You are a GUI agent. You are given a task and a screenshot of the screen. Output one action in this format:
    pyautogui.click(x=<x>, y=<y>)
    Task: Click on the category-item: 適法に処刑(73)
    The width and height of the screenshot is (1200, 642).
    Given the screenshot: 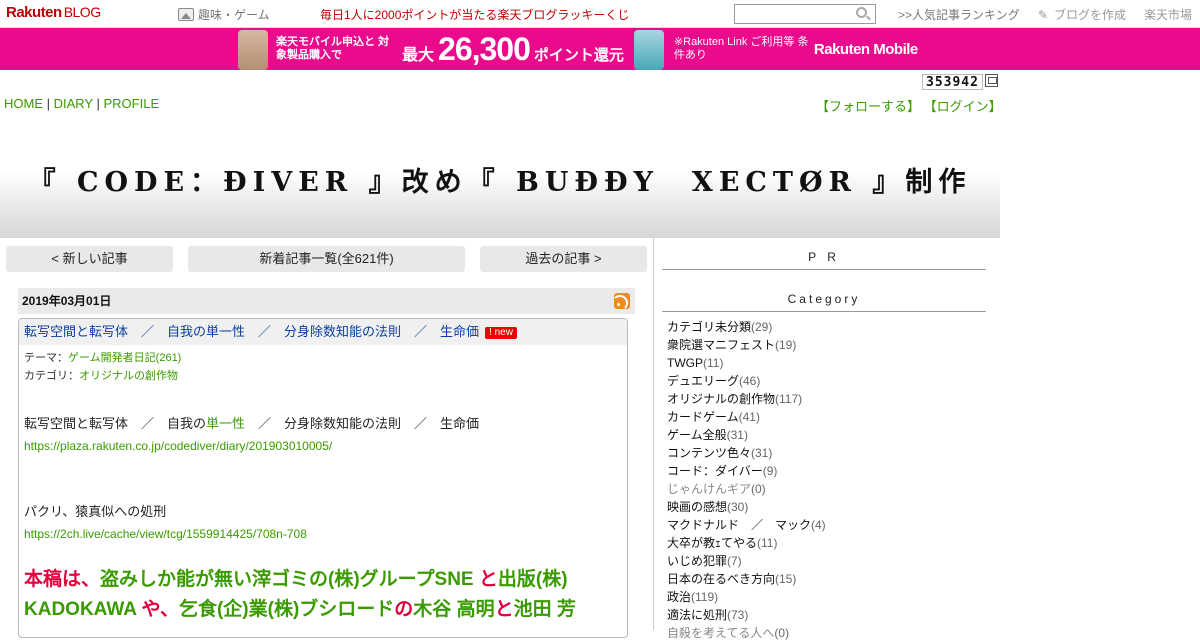 What is the action you would take?
    pyautogui.click(x=746, y=615)
    